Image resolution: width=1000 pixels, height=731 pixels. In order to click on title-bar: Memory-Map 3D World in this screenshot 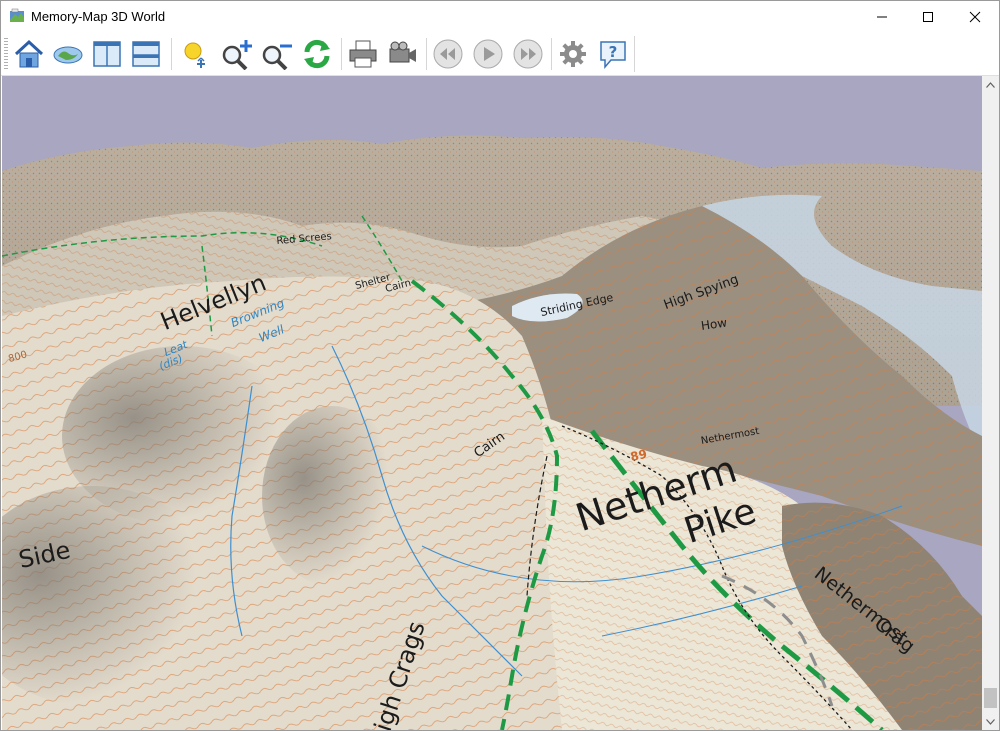, I will do `click(500, 16)`.